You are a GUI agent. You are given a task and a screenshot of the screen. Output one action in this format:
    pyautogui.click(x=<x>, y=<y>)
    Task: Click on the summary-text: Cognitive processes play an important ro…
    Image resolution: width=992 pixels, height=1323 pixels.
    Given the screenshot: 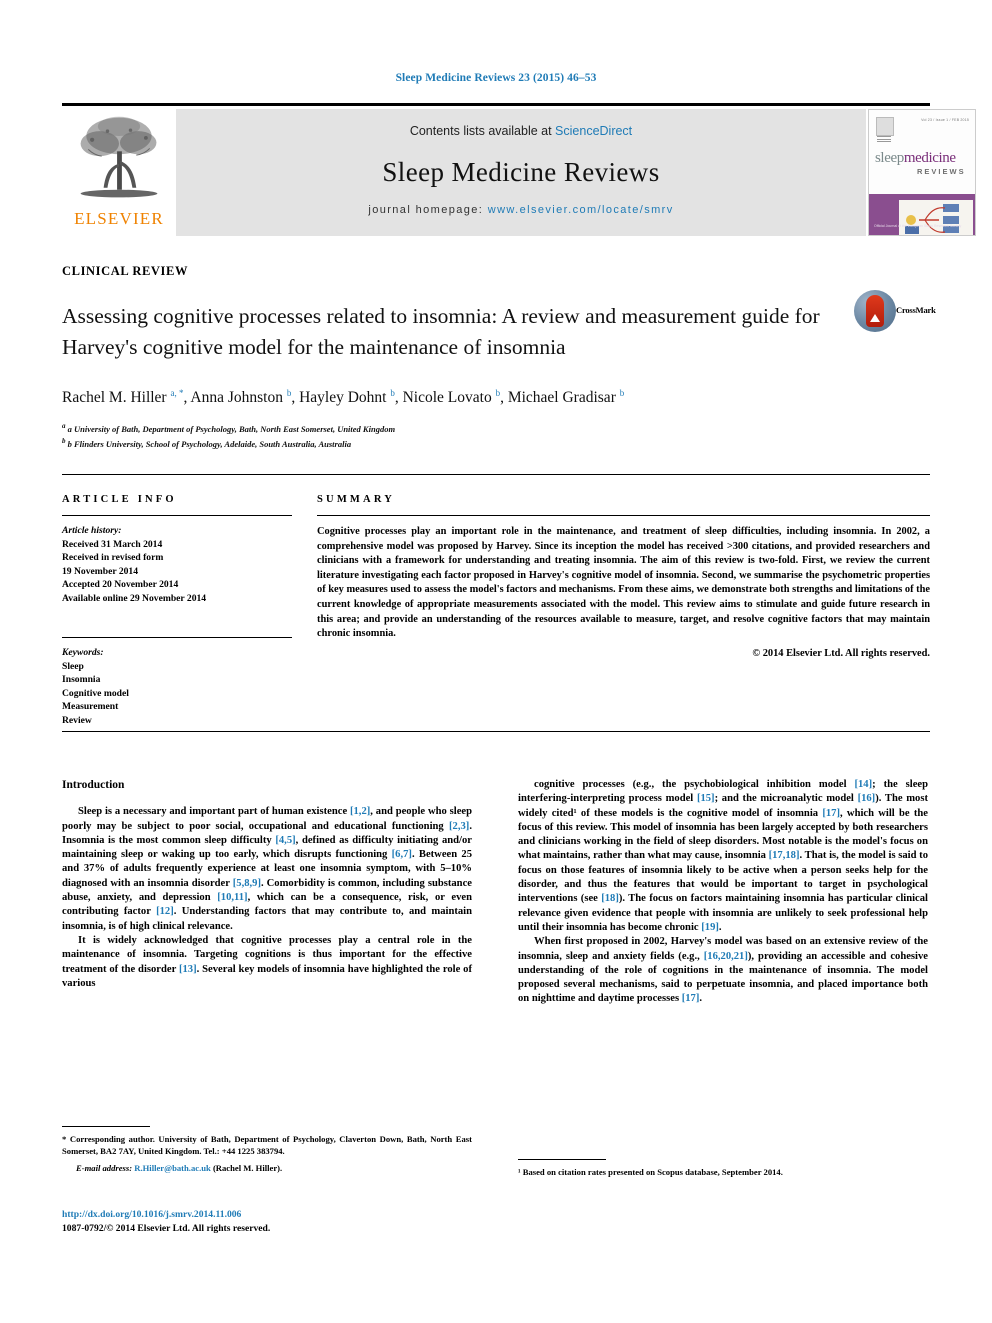 What is the action you would take?
    pyautogui.click(x=623, y=583)
    